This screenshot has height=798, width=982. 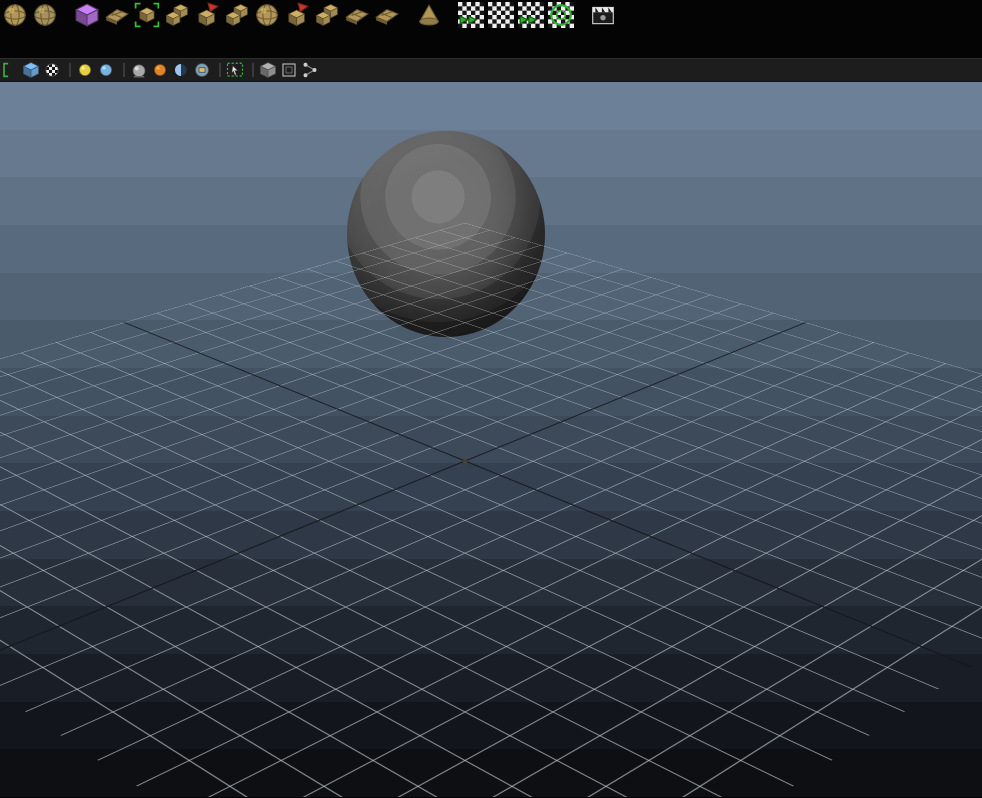 I want to click on texture-placement-icon-glyph, so click(x=202, y=70).